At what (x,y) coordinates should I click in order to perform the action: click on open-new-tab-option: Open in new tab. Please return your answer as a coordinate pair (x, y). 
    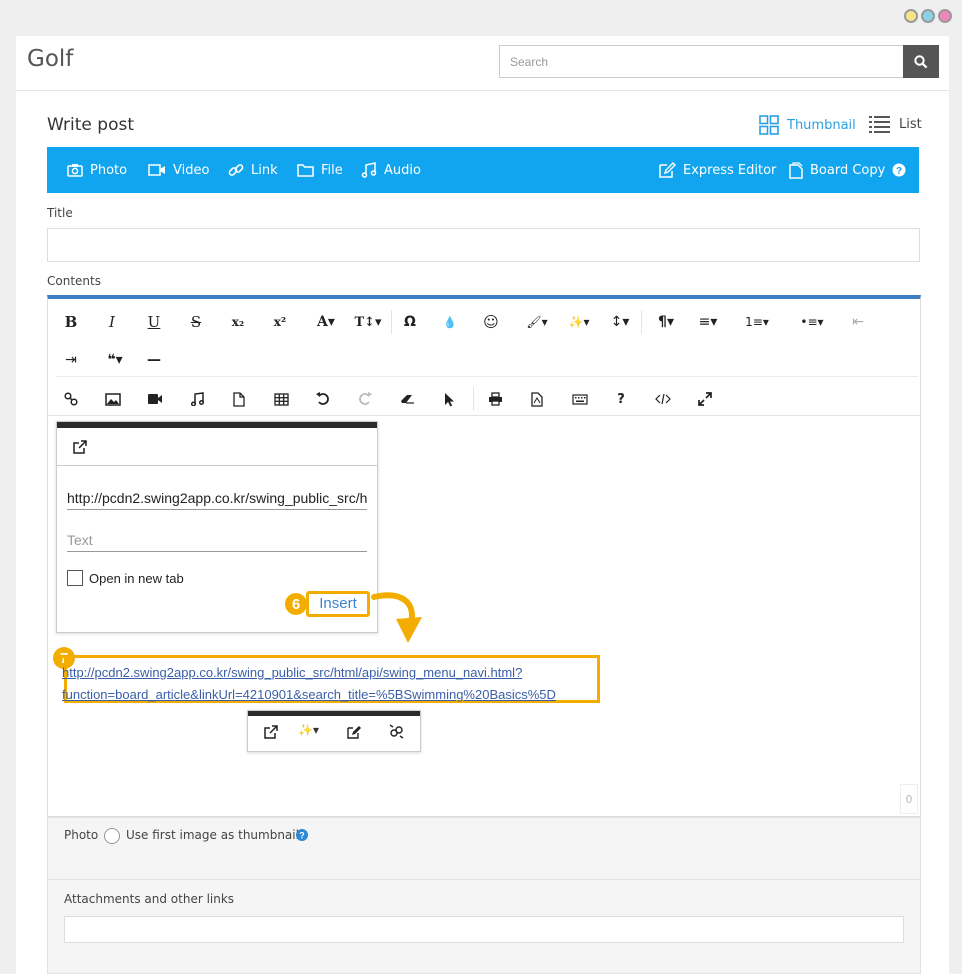
    Looking at the image, I should click on (125, 578).